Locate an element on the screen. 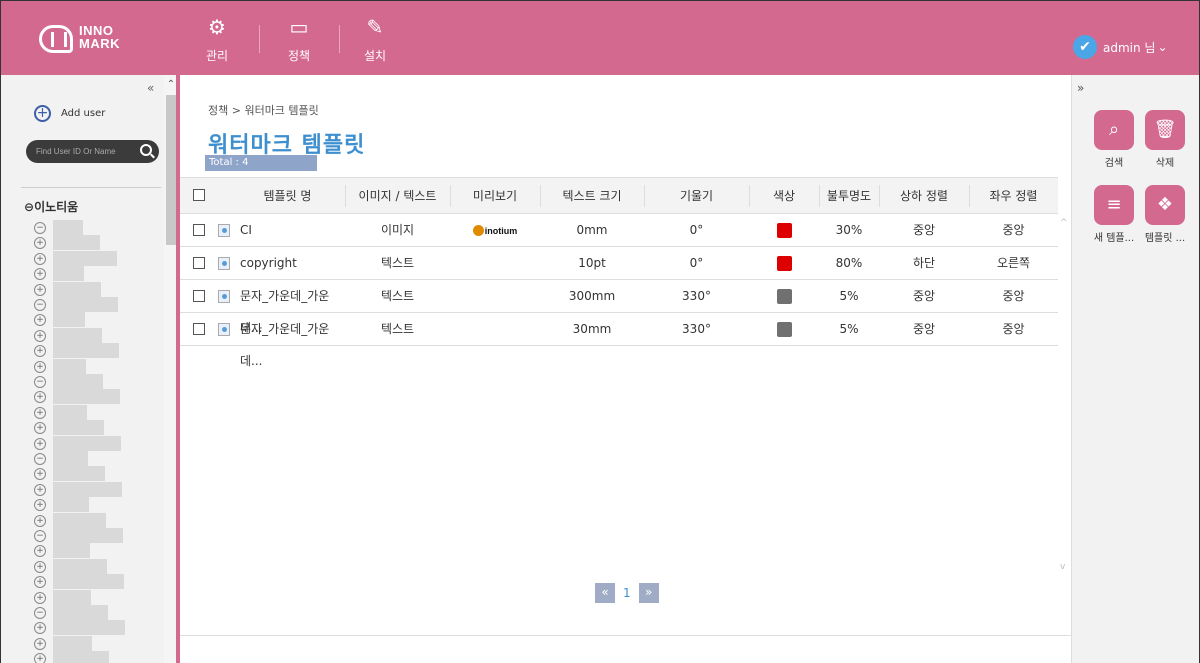 The height and width of the screenshot is (663, 1200). tree-root: ⊖이노티움 is located at coordinates (51, 206).